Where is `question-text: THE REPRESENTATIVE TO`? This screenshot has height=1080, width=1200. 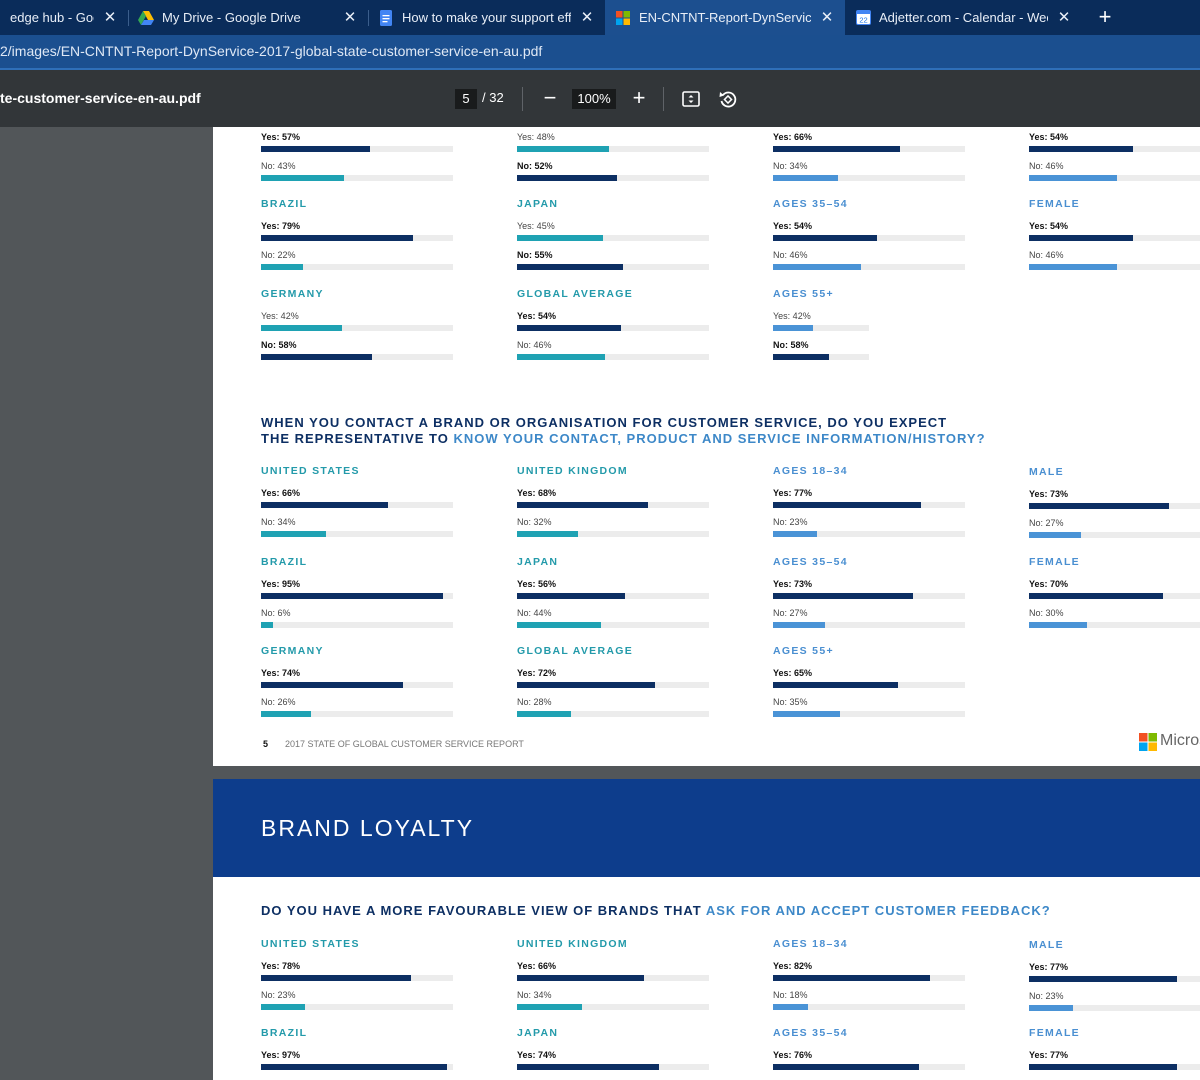
question-text: THE REPRESENTATIVE TO is located at coordinates (357, 438).